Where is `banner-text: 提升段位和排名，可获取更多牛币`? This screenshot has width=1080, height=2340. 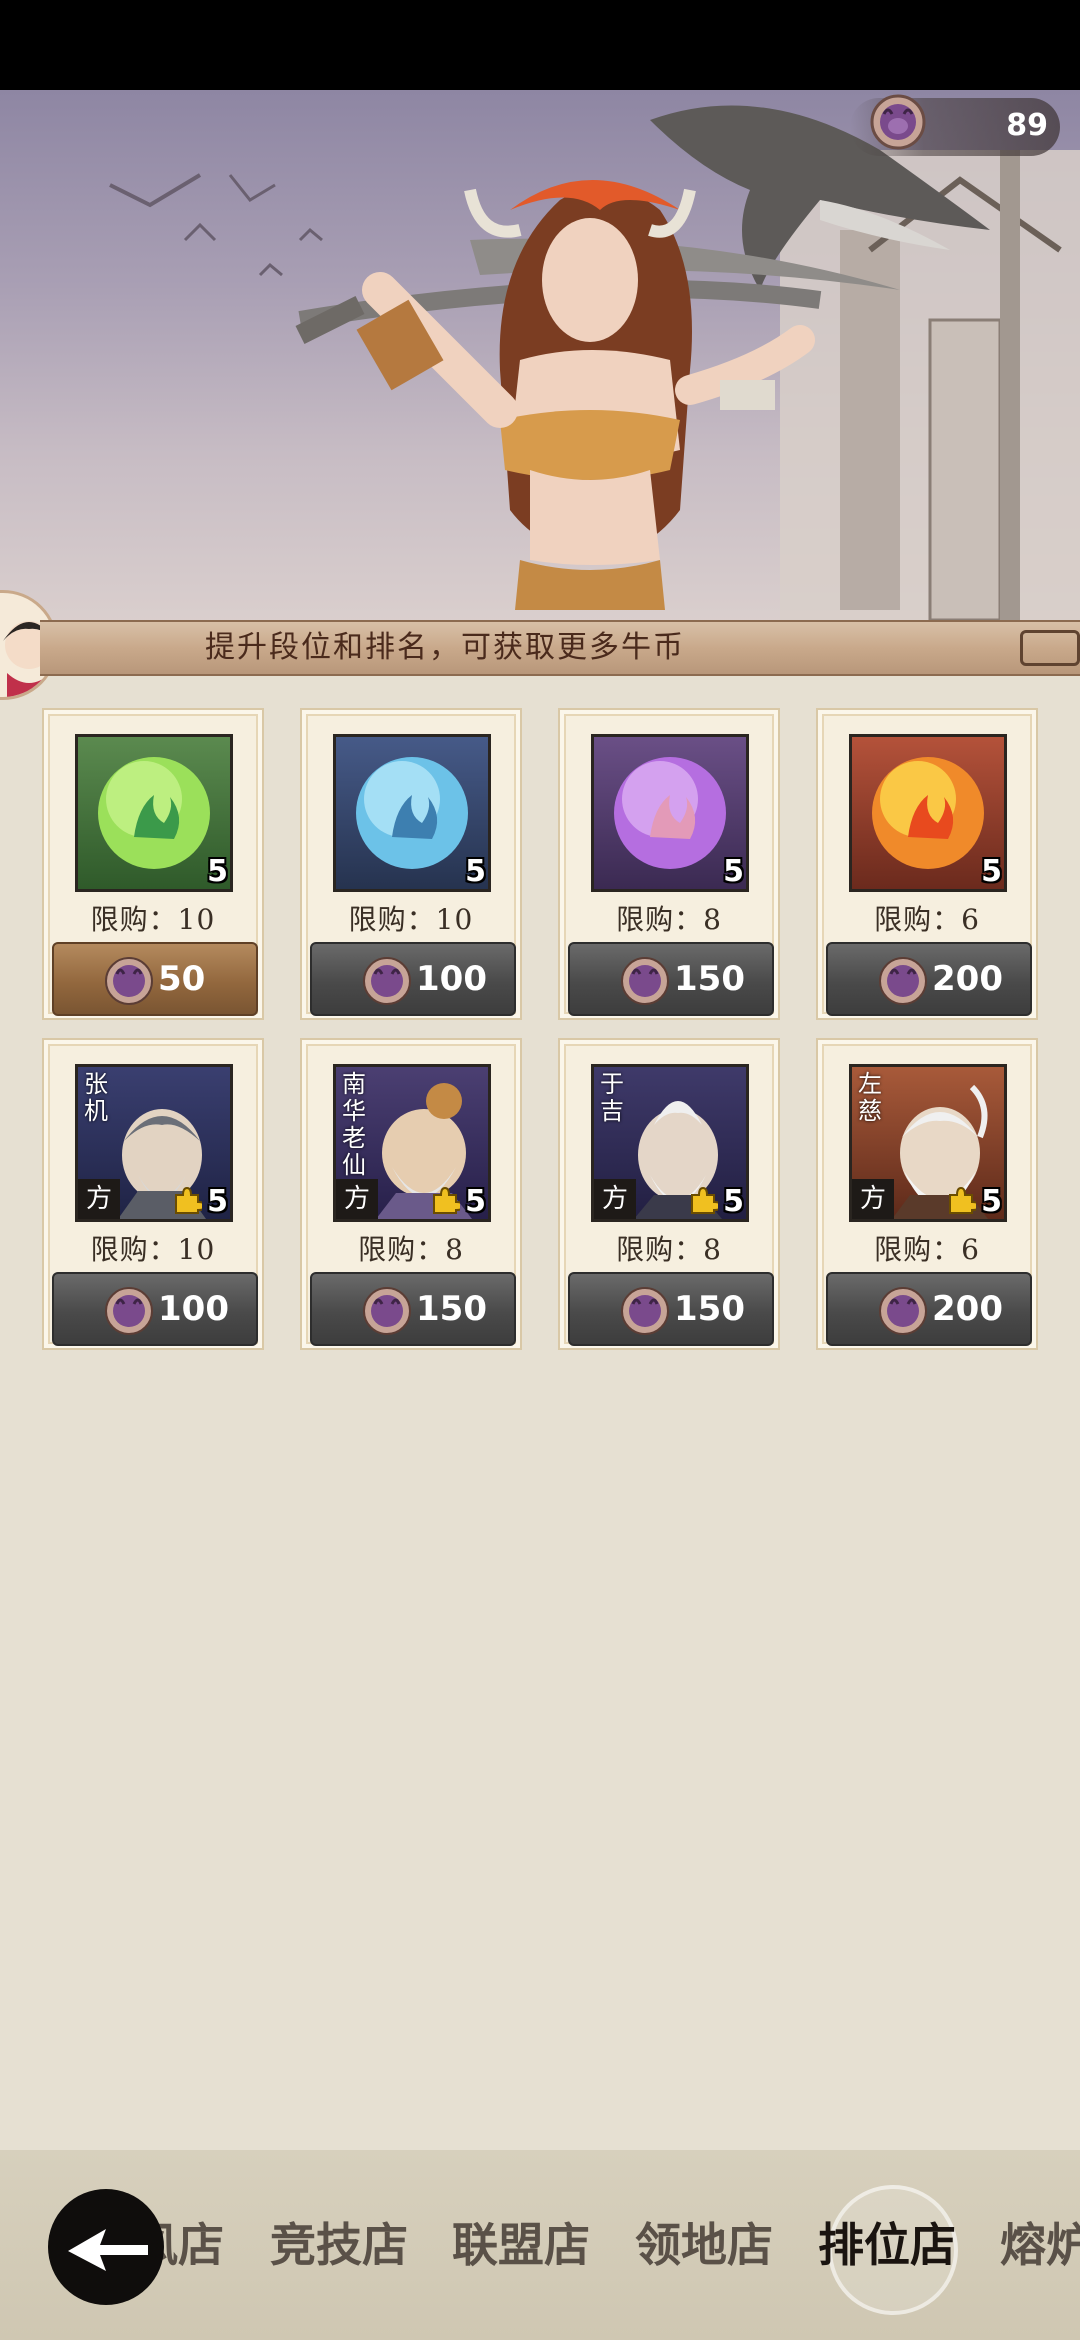
banner-text: 提升段位和排名，可获取更多牛币 is located at coordinates (445, 647).